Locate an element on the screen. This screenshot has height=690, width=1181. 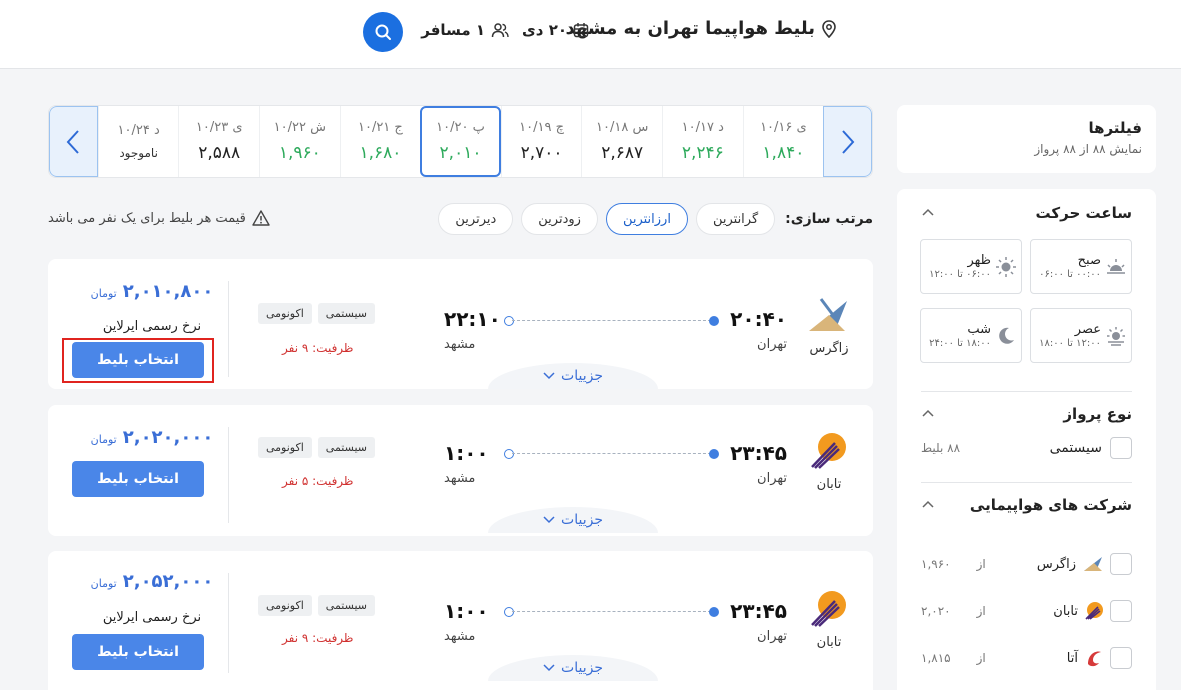
date-label: پ ۱۰/۲۰ is located at coordinates (460, 127).